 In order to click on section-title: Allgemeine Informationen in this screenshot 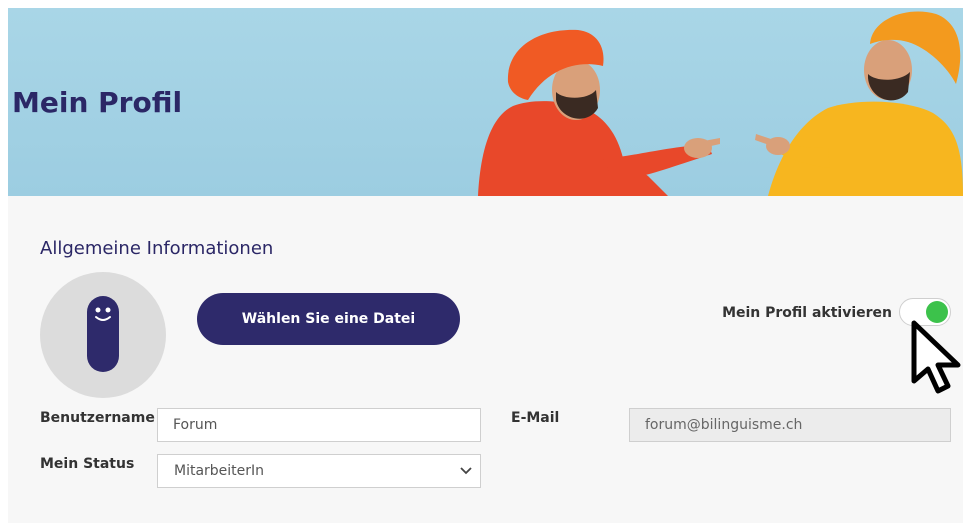, I will do `click(157, 248)`.